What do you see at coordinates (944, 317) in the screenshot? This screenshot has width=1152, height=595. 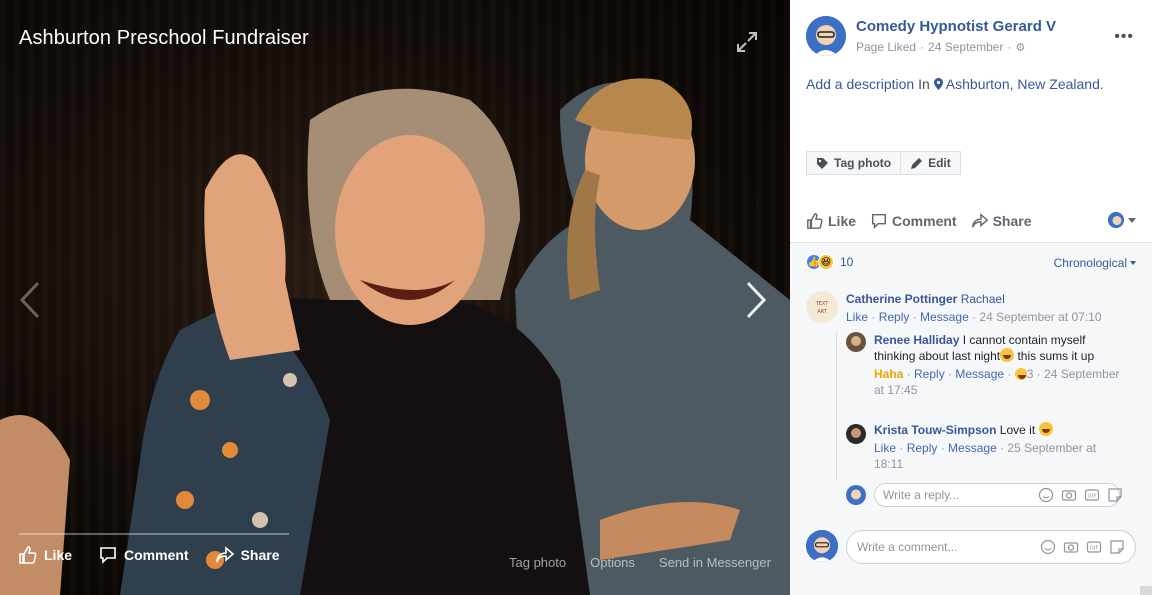 I see `comment-message-link: Message` at bounding box center [944, 317].